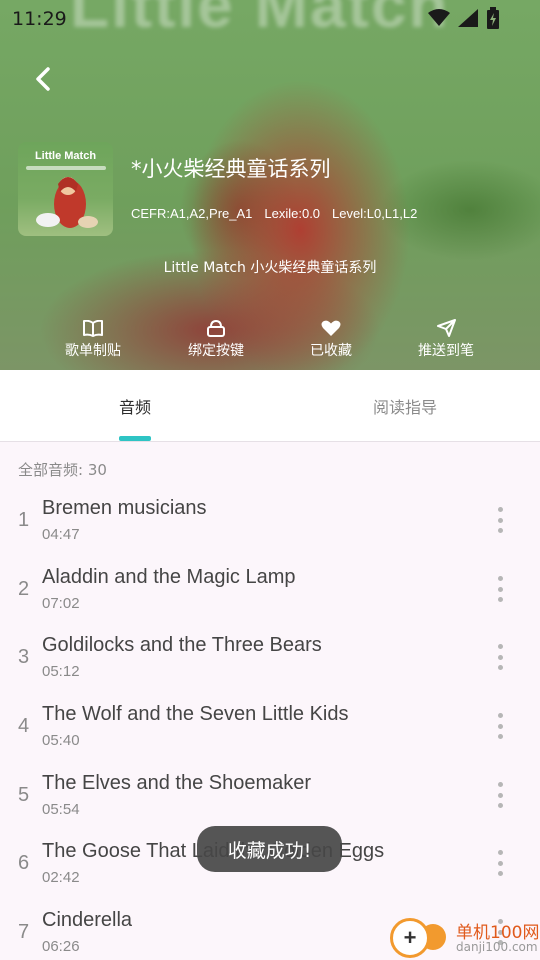 The image size is (540, 960). Describe the element at coordinates (270, 519) in the screenshot. I see `list-item: 1 Bremen musicians 04:47` at that location.